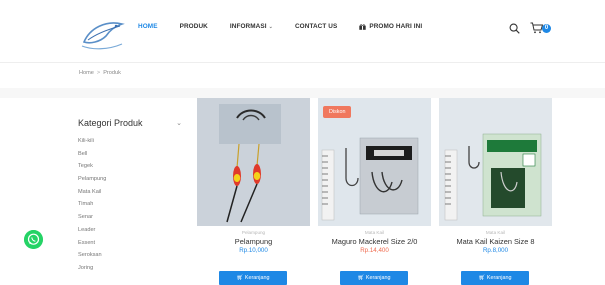  What do you see at coordinates (86, 73) in the screenshot?
I see `breadcrumb-home: Home` at bounding box center [86, 73].